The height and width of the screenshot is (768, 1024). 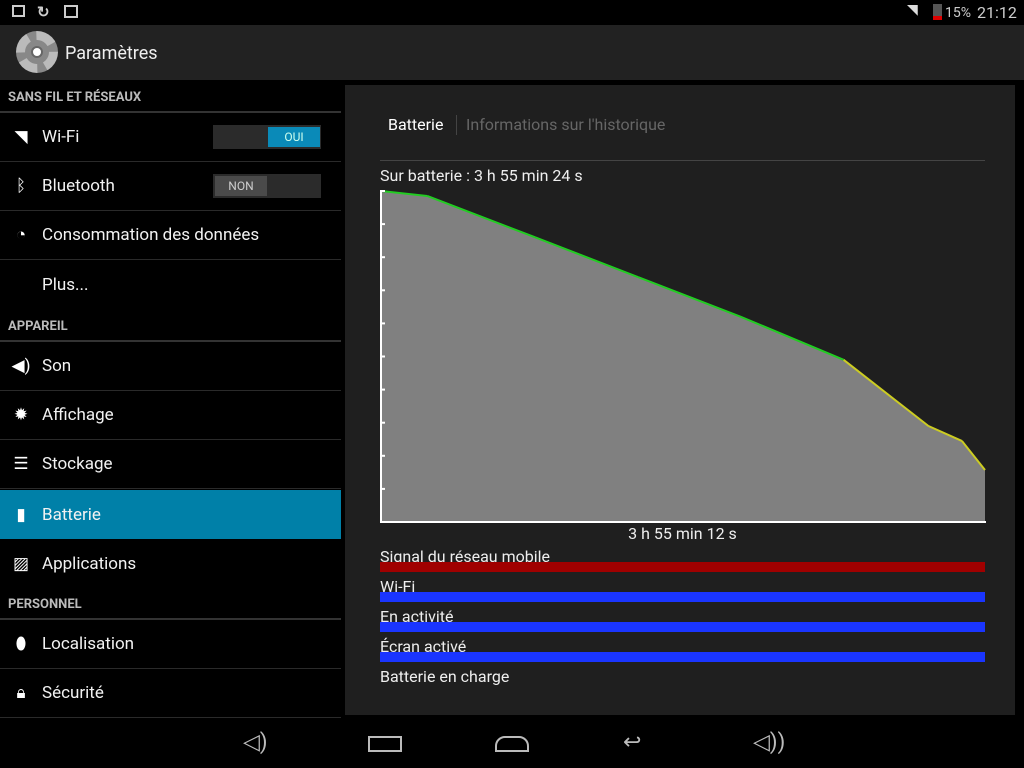 What do you see at coordinates (18, 11) in the screenshot?
I see `gallery-icon` at bounding box center [18, 11].